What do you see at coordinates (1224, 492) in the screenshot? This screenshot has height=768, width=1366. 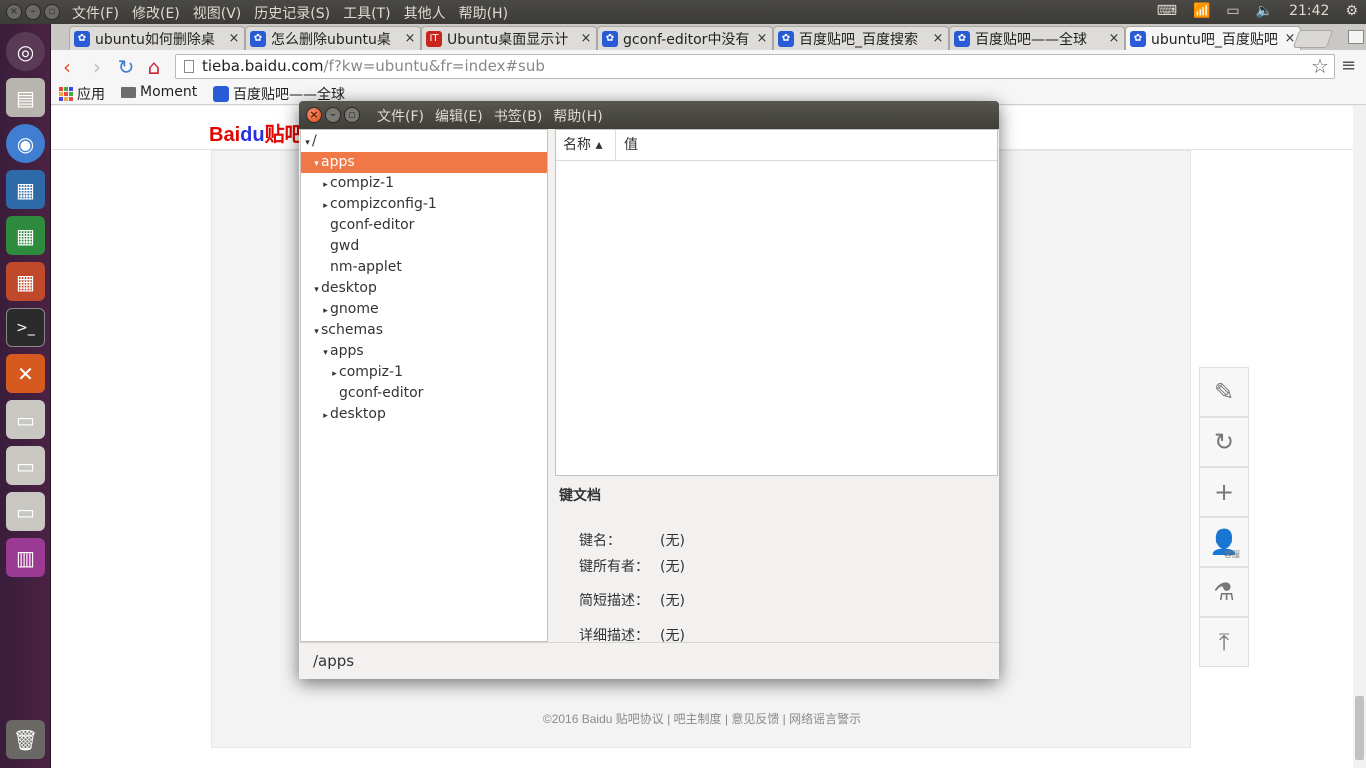 I see `add-icon: +` at bounding box center [1224, 492].